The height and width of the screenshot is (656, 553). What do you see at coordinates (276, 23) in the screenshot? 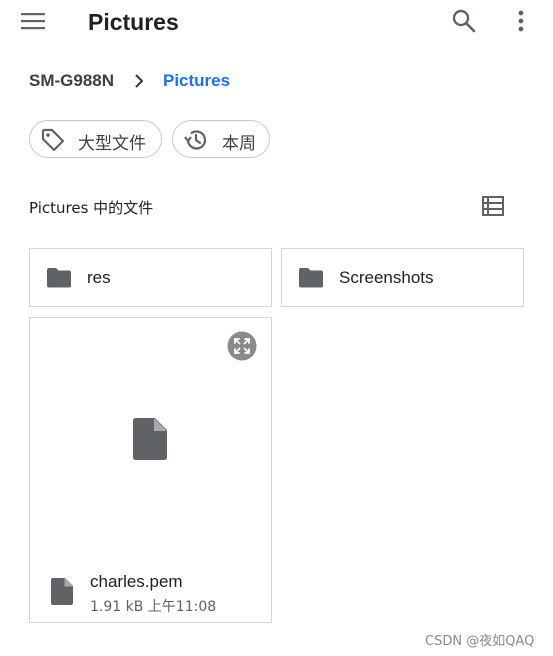
I see `app-bar: Pictures` at bounding box center [276, 23].